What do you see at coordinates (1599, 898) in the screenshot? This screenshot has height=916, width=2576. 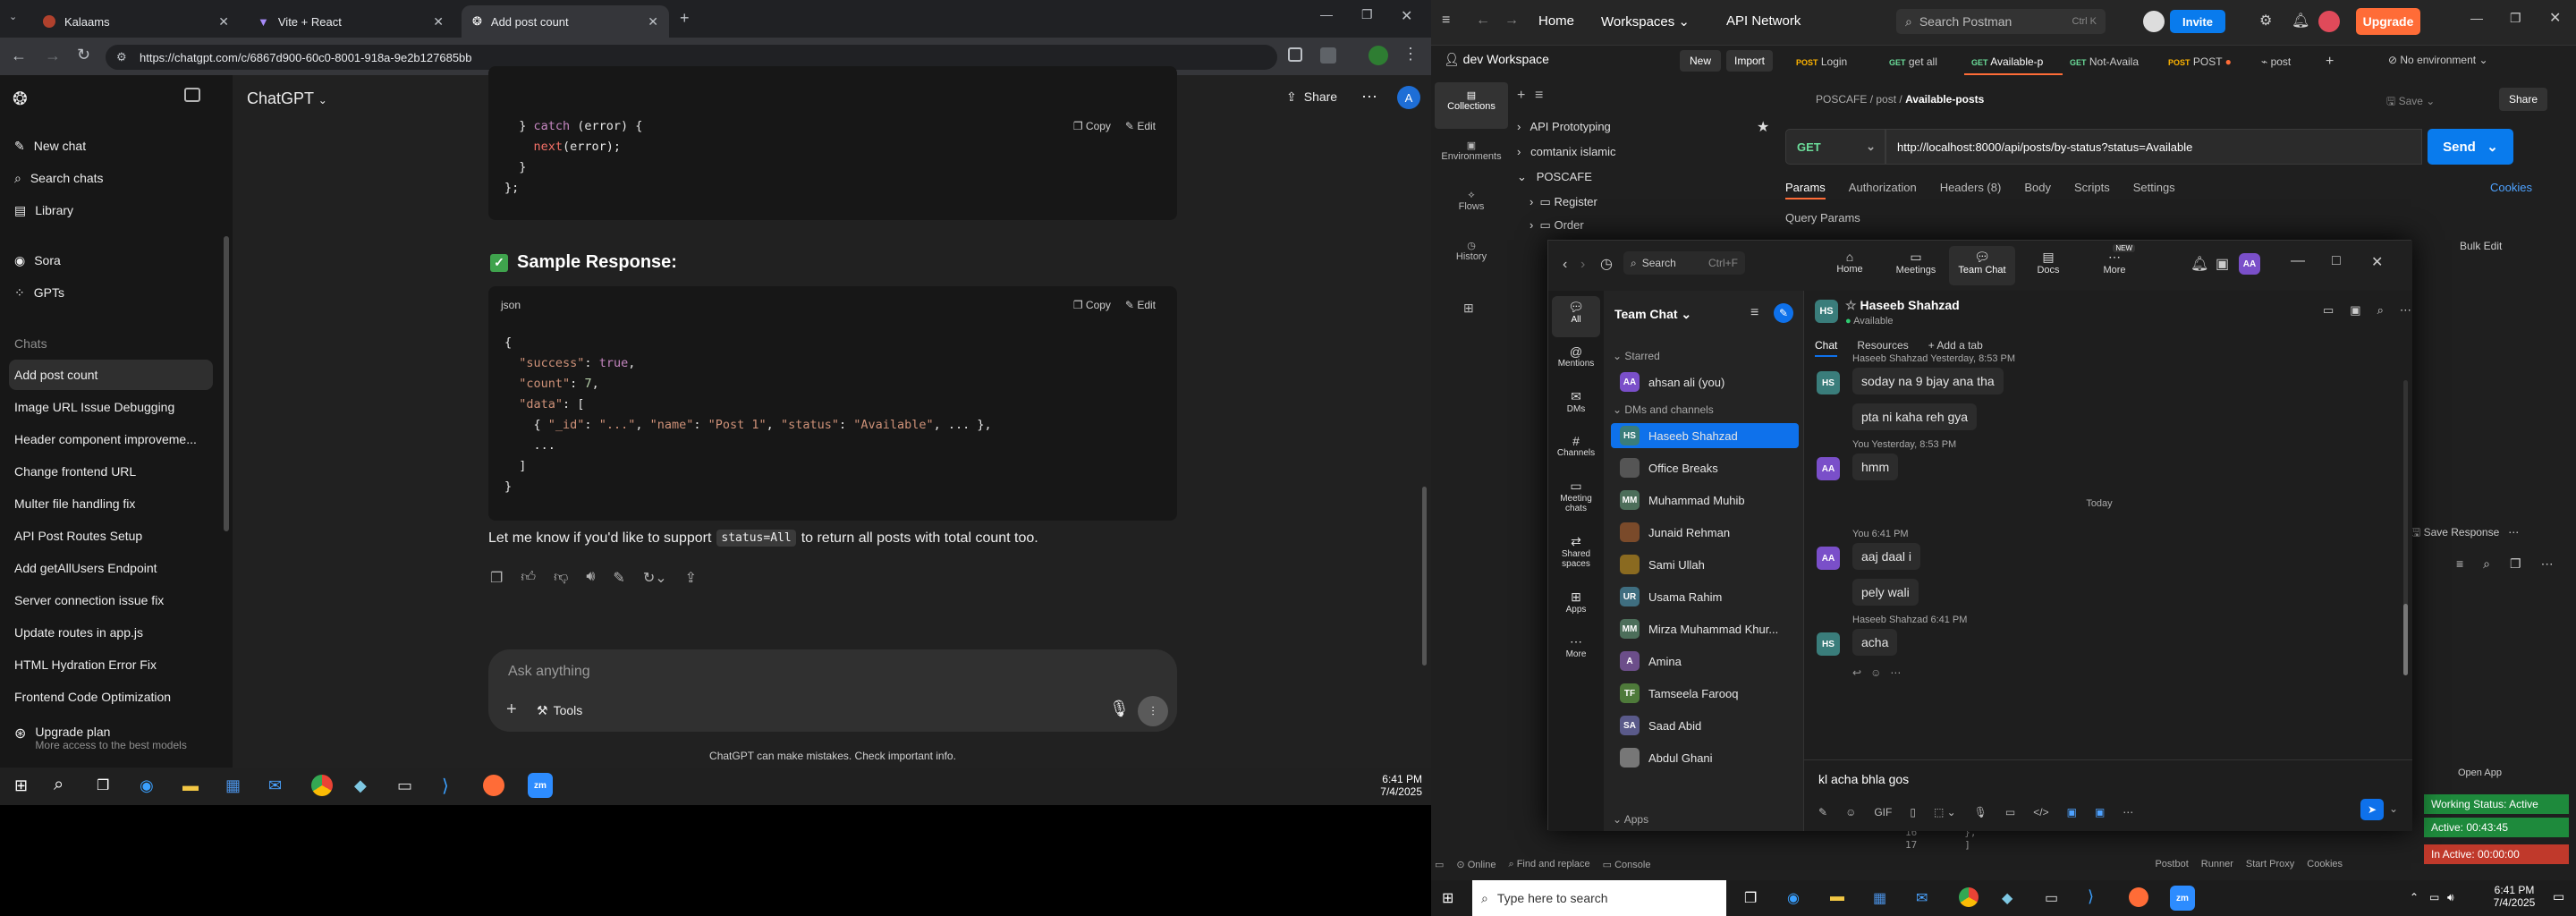 I see `taskbar-search: ⌕ Type here to search` at bounding box center [1599, 898].